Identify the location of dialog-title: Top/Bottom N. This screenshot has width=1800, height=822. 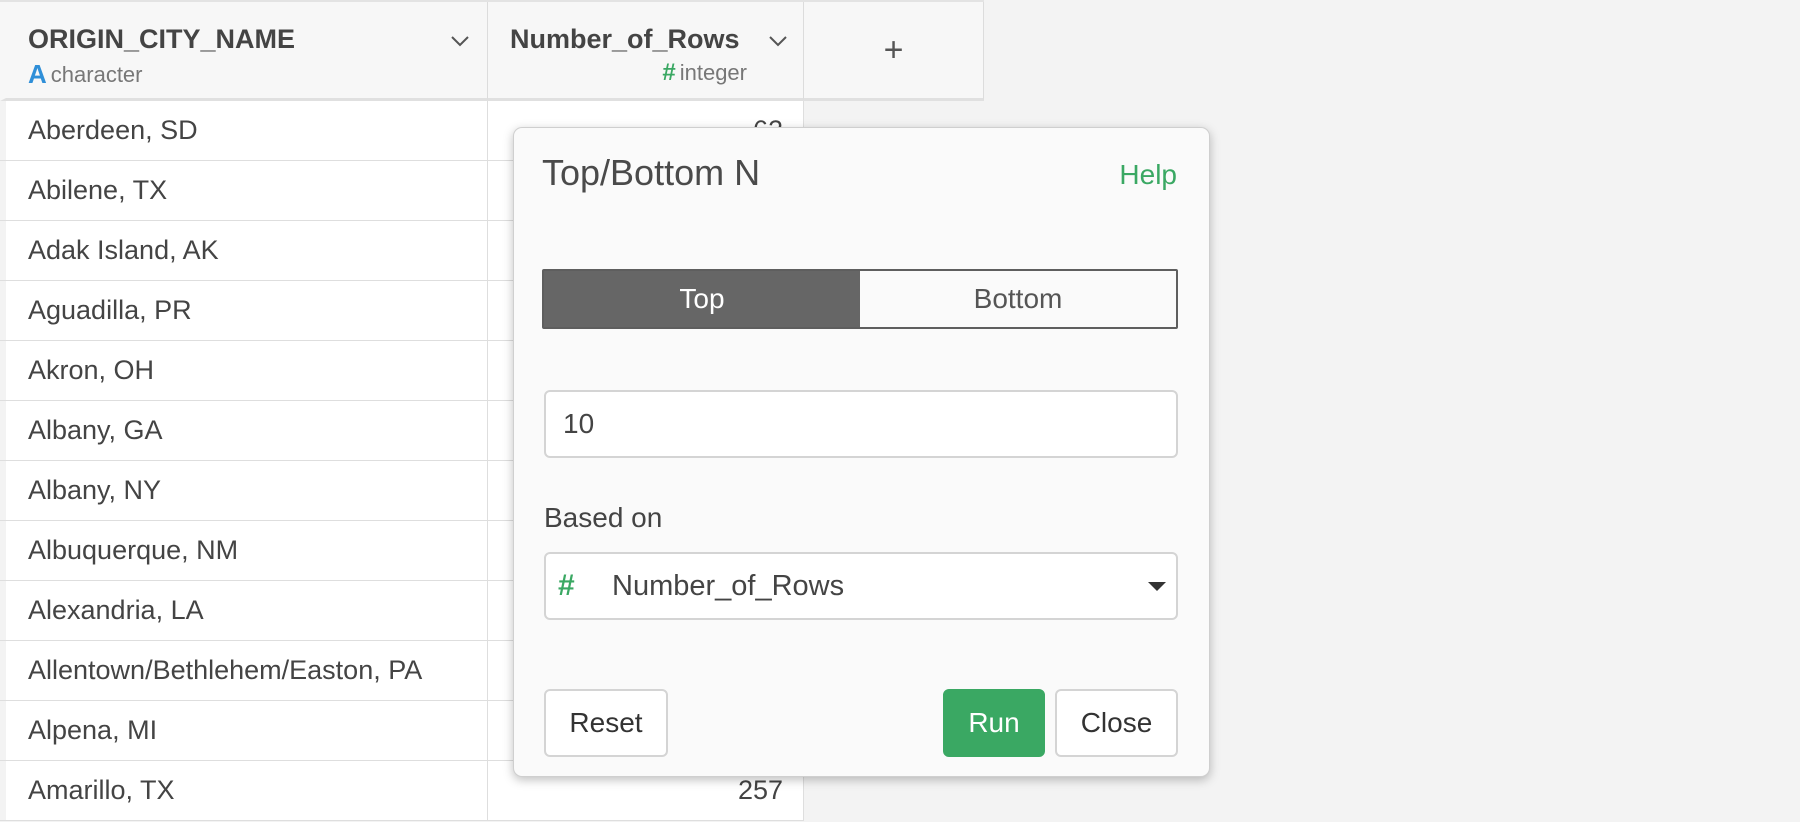
(651, 172).